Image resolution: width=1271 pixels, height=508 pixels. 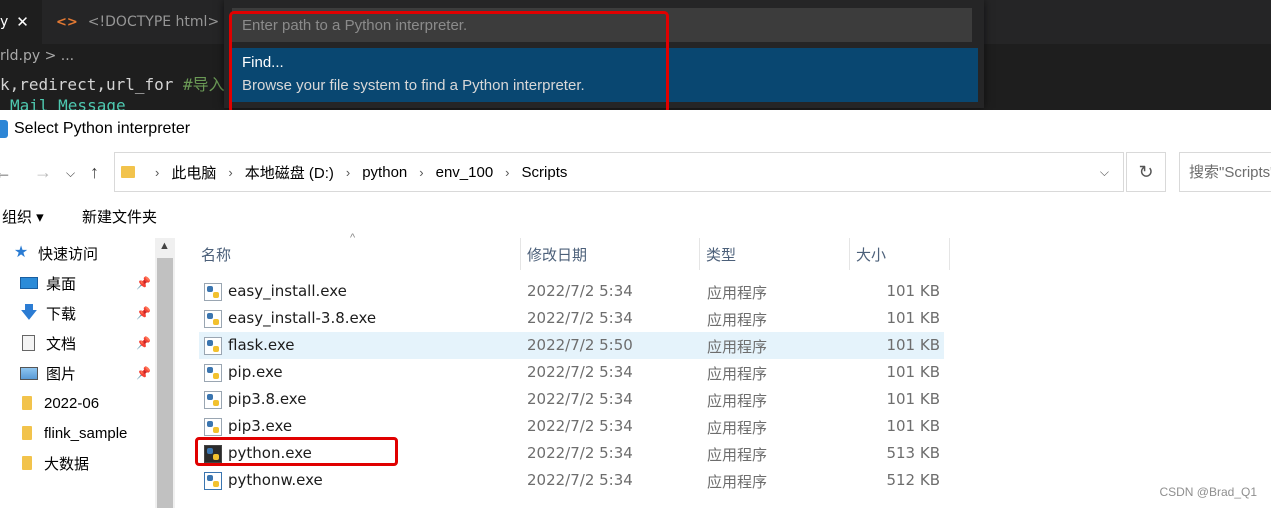 What do you see at coordinates (86, 433) in the screenshot?
I see `sidebar-item-label: flink_sample` at bounding box center [86, 433].